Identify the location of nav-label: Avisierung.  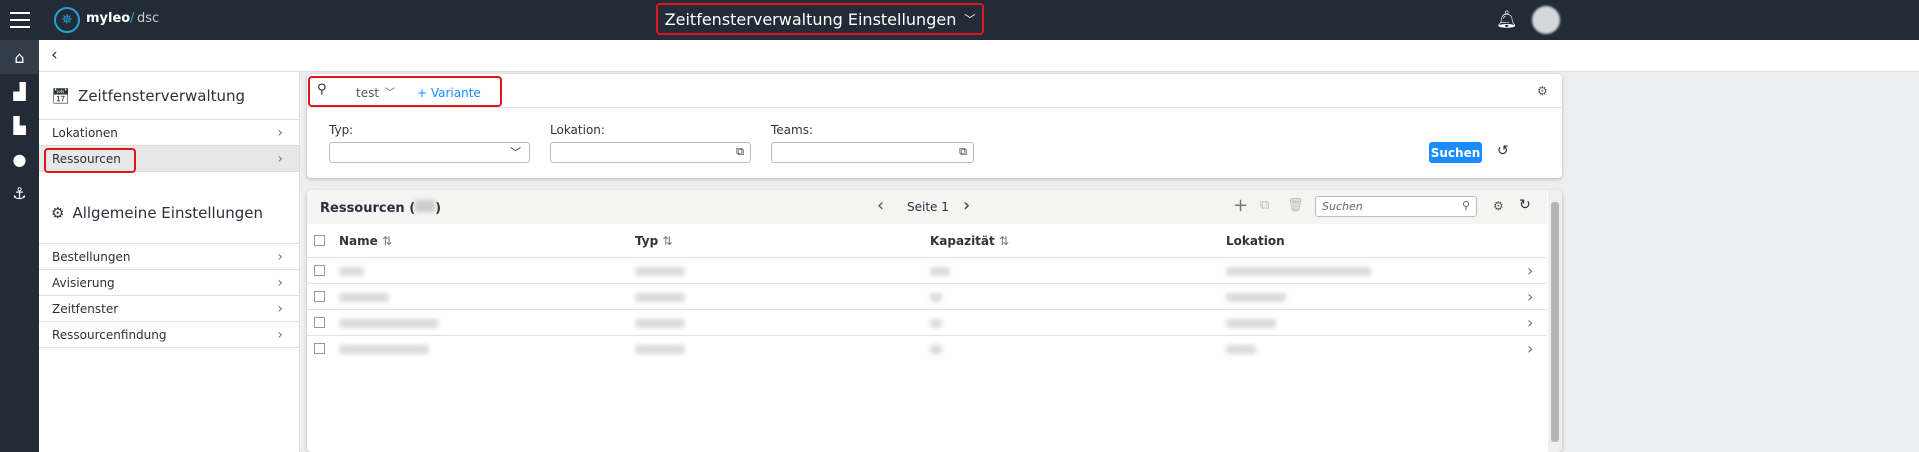
(83, 282).